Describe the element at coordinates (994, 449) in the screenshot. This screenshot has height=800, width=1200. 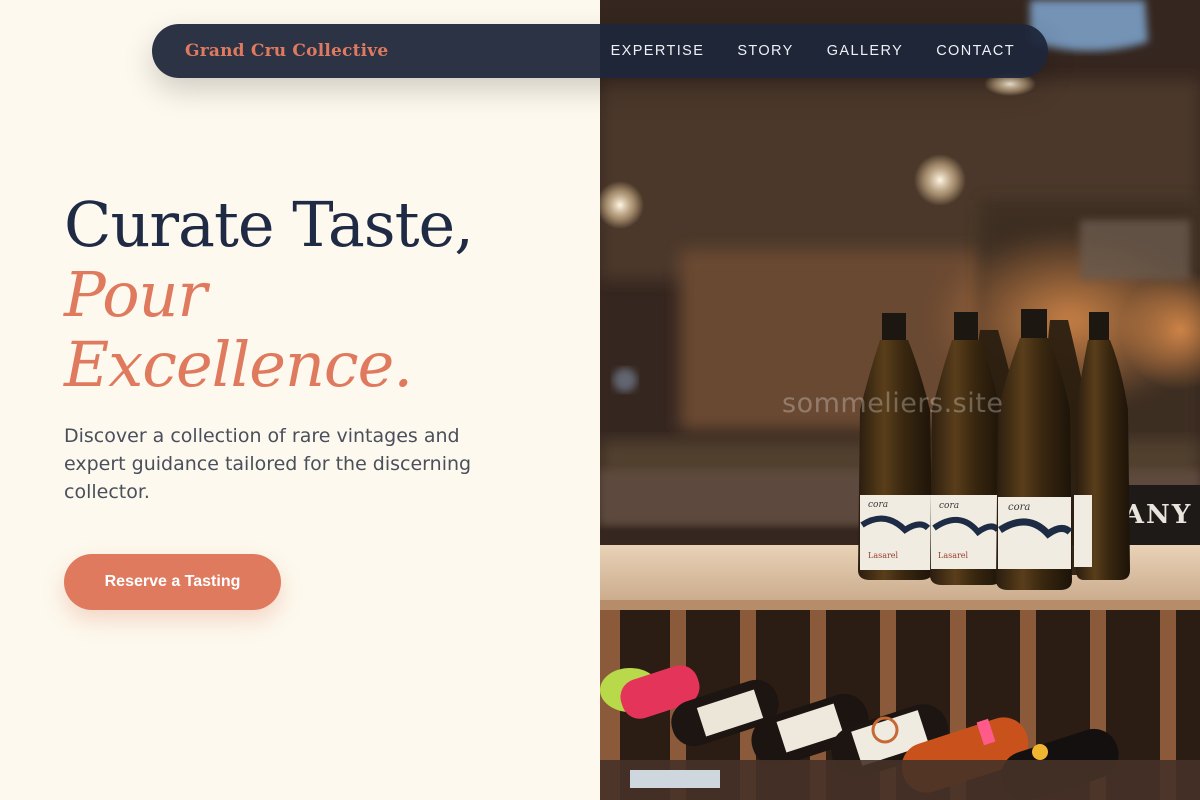
I see `wine-bottles: cora Lasarel cora Lasarel cora` at that location.